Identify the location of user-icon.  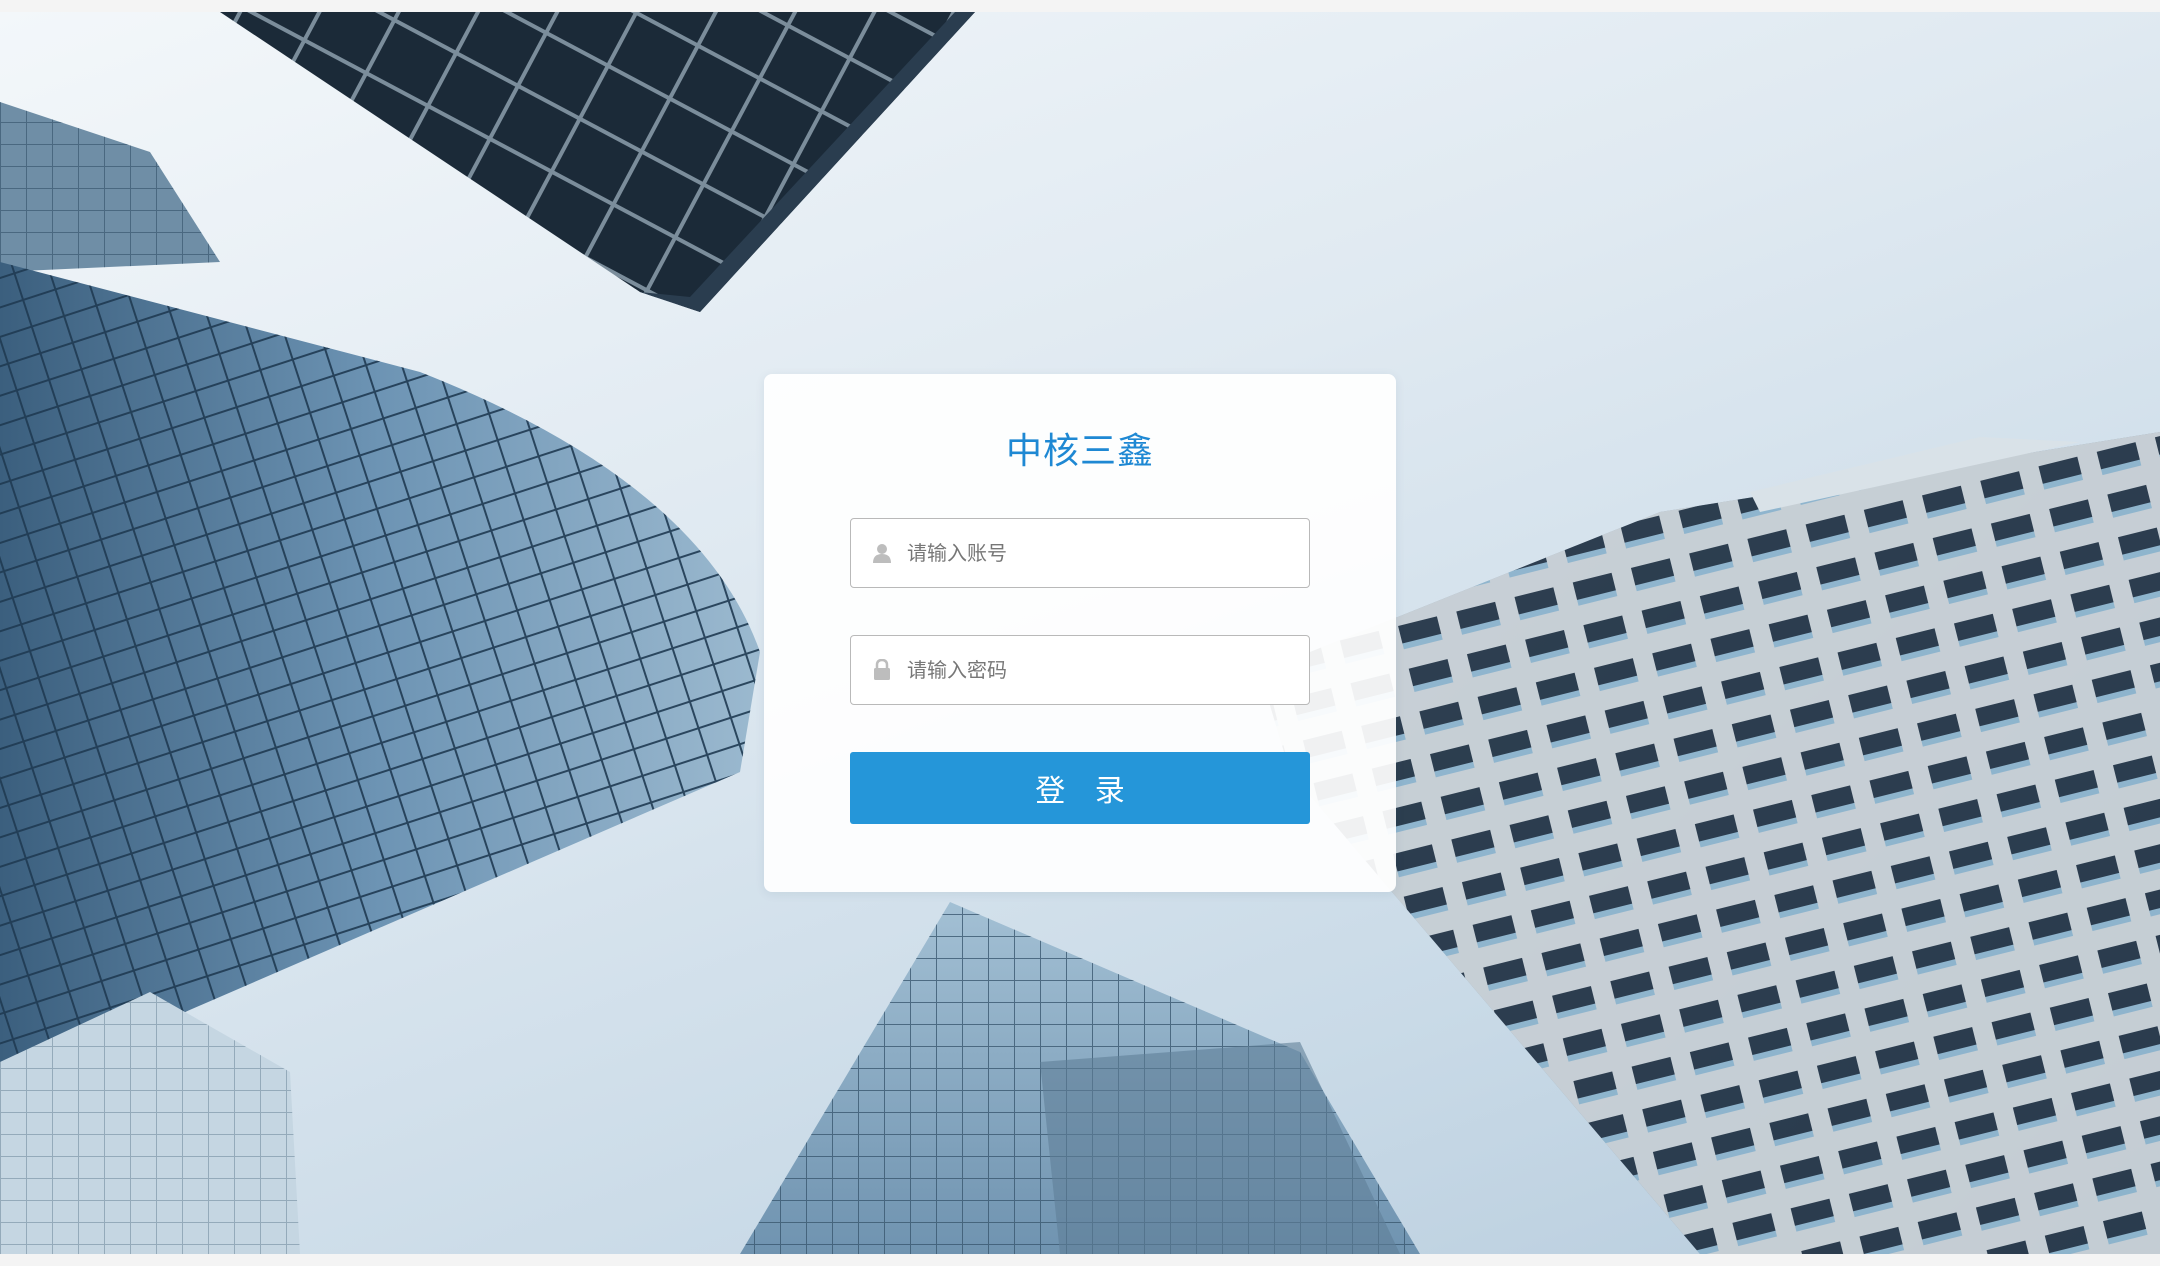
(882, 553).